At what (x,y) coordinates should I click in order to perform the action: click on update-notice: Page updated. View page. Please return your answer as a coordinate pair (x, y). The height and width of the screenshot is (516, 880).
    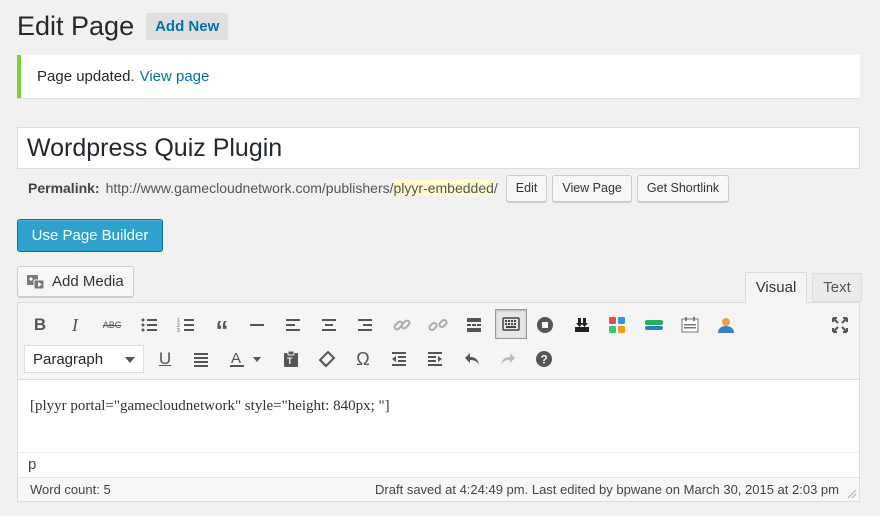
    Looking at the image, I should click on (438, 76).